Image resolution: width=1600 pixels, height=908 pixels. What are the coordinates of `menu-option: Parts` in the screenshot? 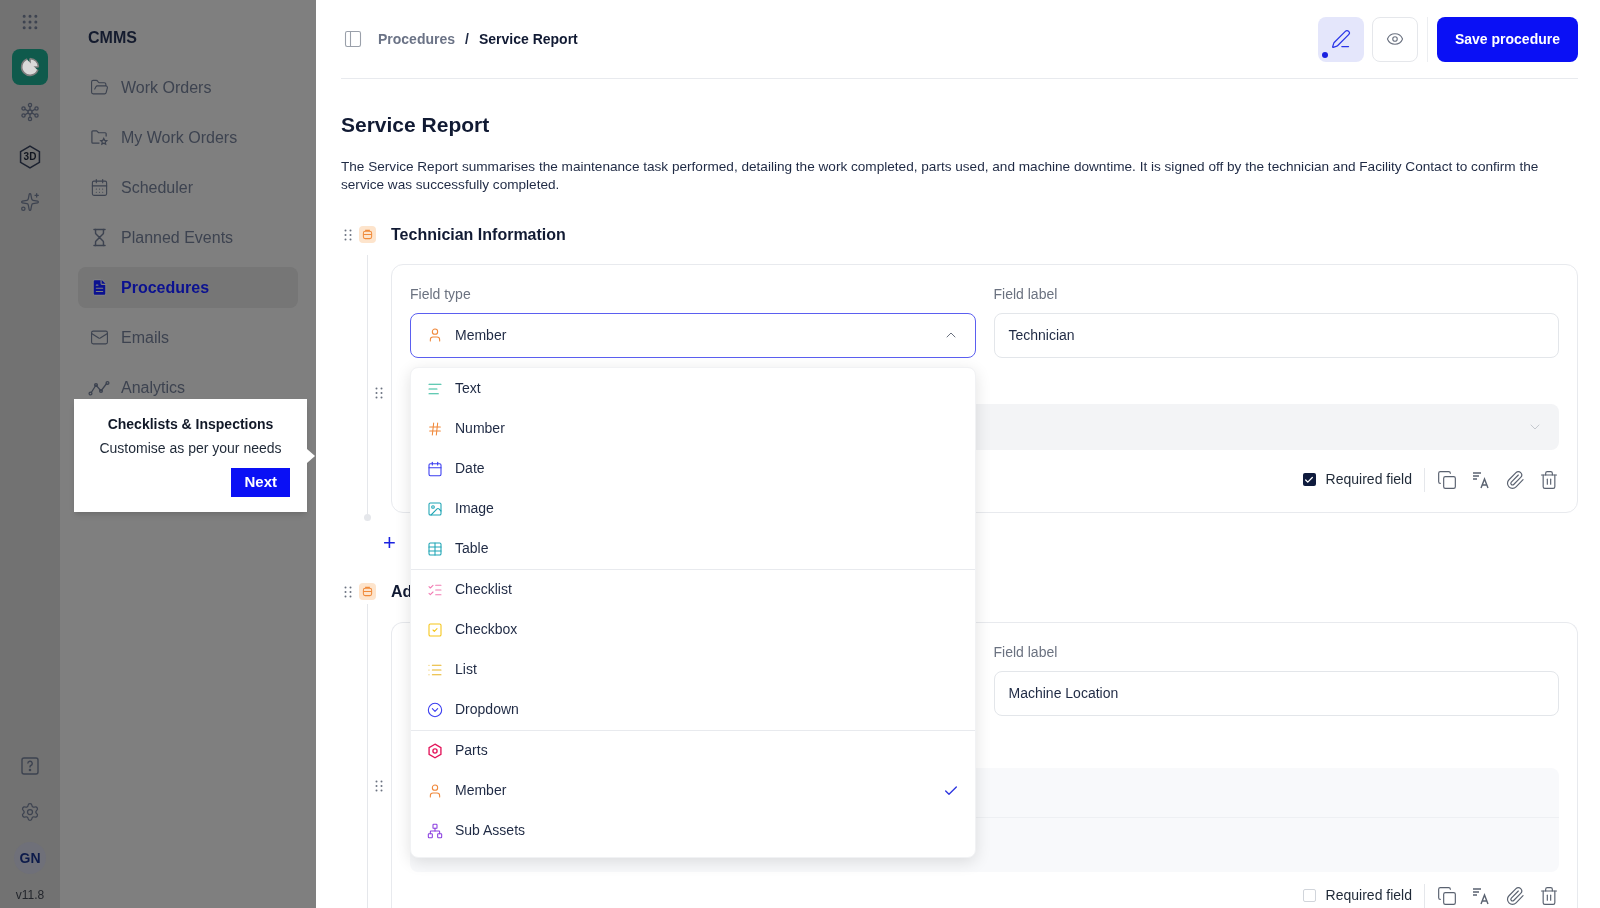 It's located at (693, 750).